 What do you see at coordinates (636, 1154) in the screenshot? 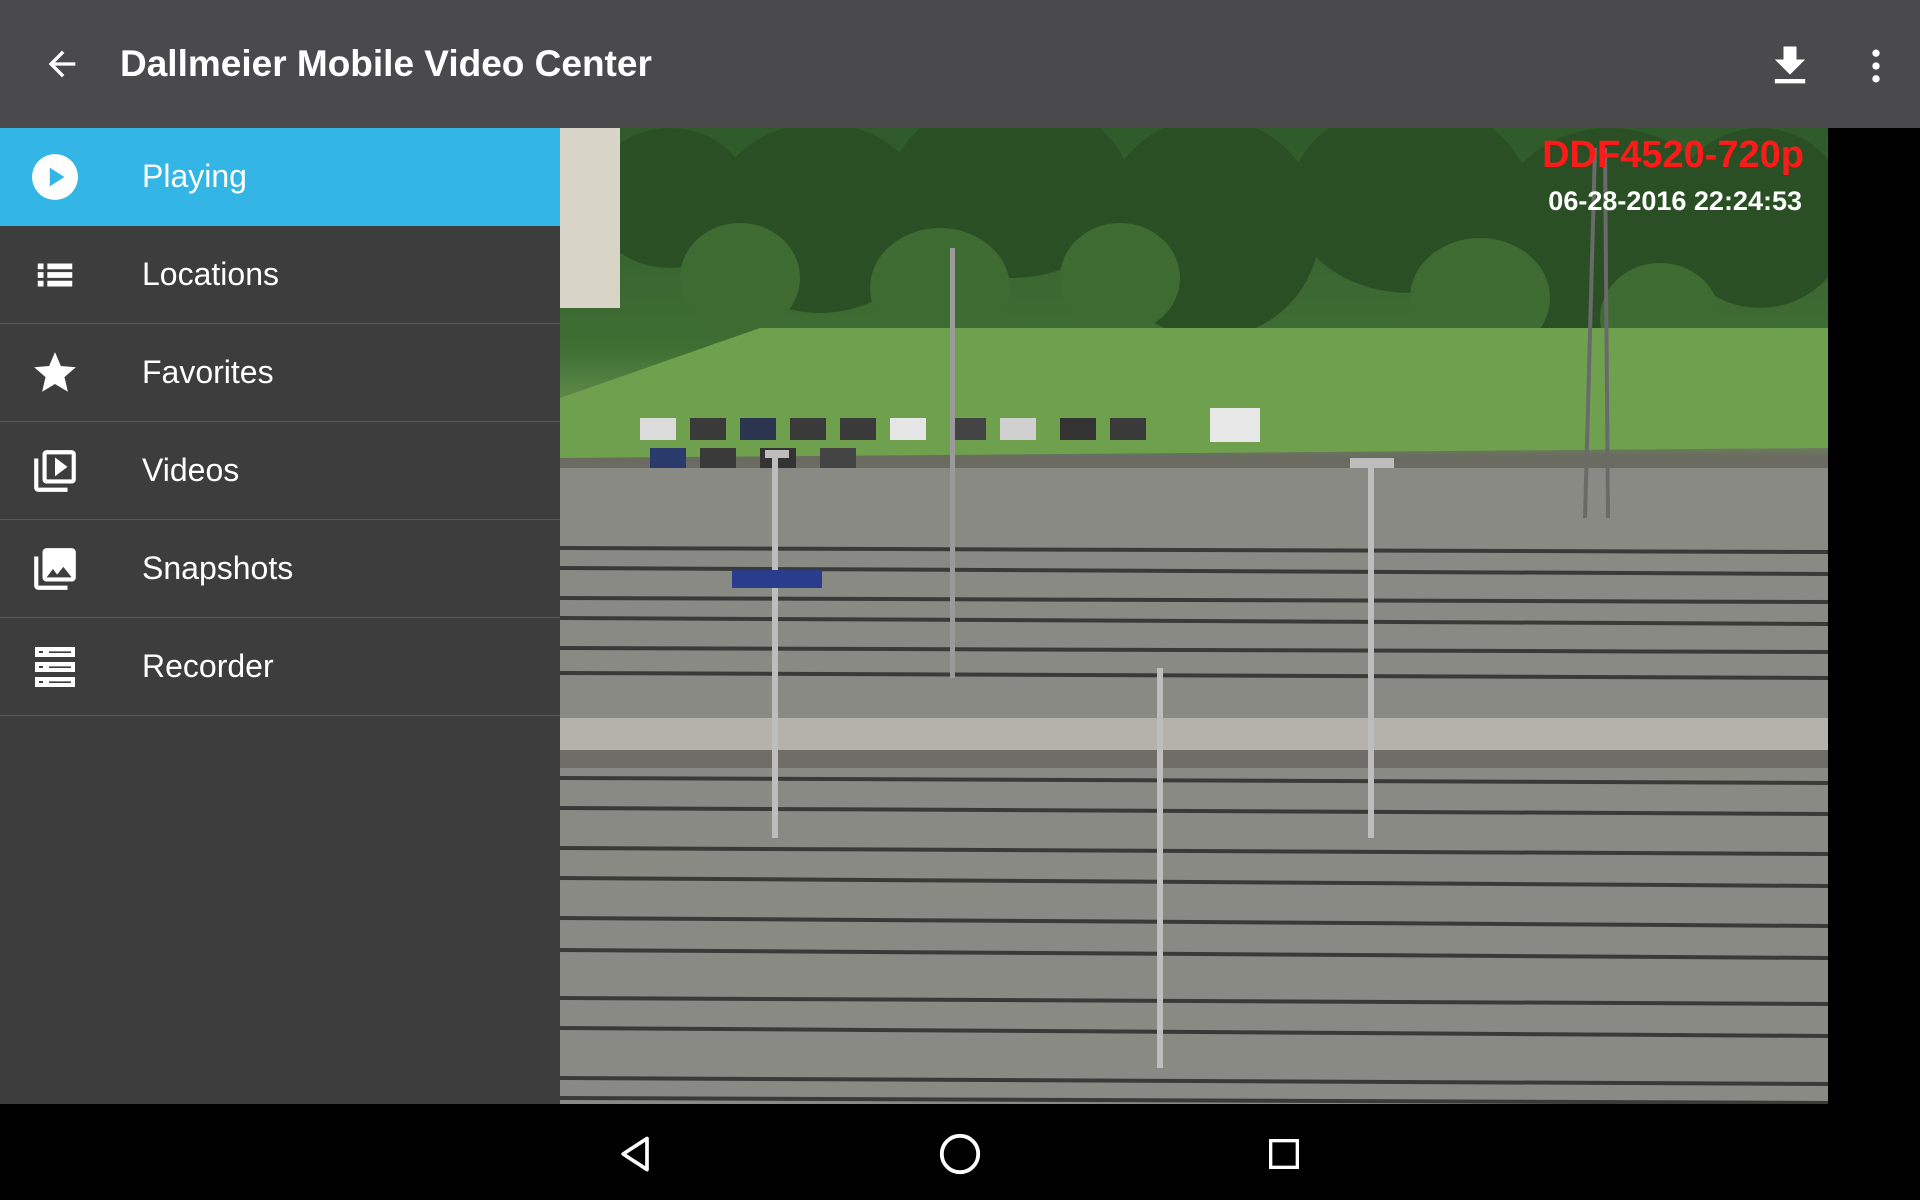
I see `nav-back-icon` at bounding box center [636, 1154].